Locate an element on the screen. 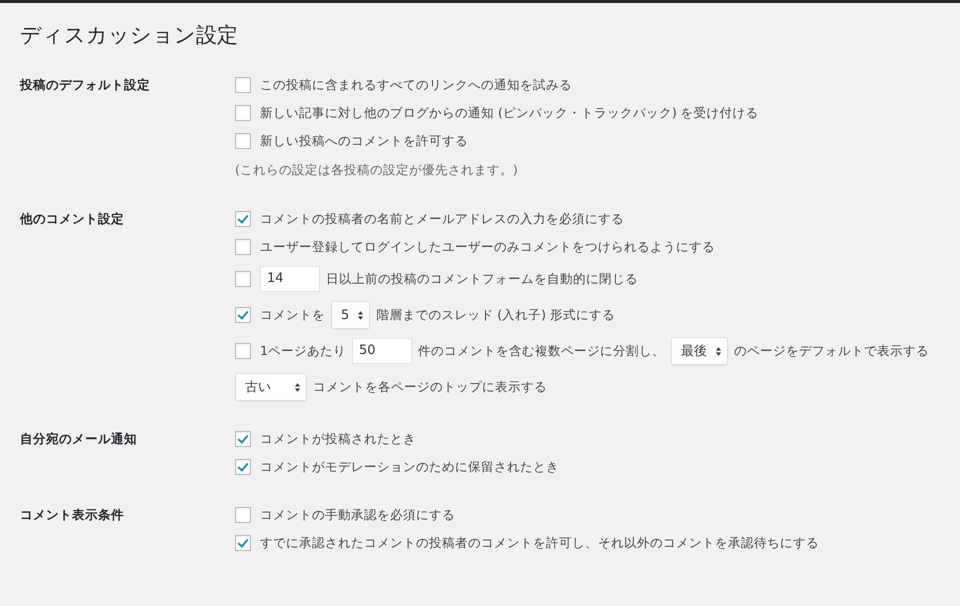 Image resolution: width=960 pixels, height=606 pixels. option-label: 新しい投稿へのコメントを許可する is located at coordinates (364, 141).